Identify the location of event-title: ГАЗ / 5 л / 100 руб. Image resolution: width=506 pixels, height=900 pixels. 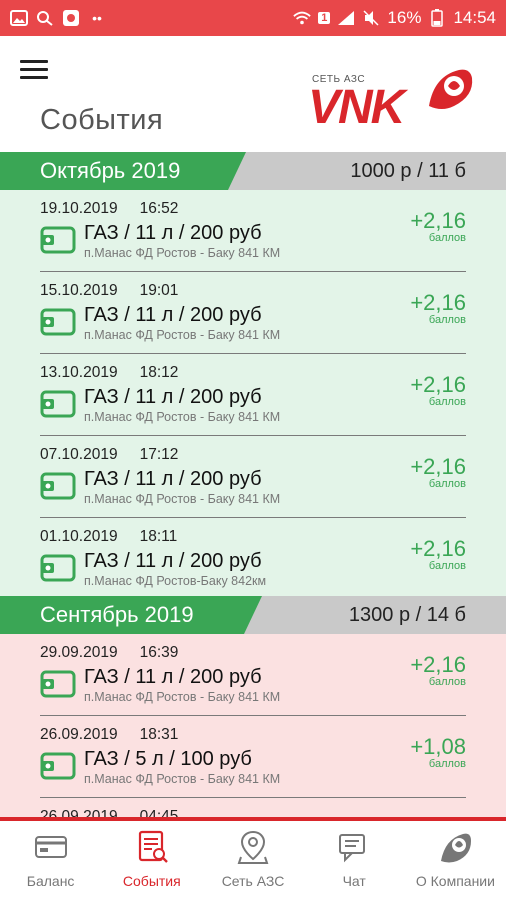
(168, 759).